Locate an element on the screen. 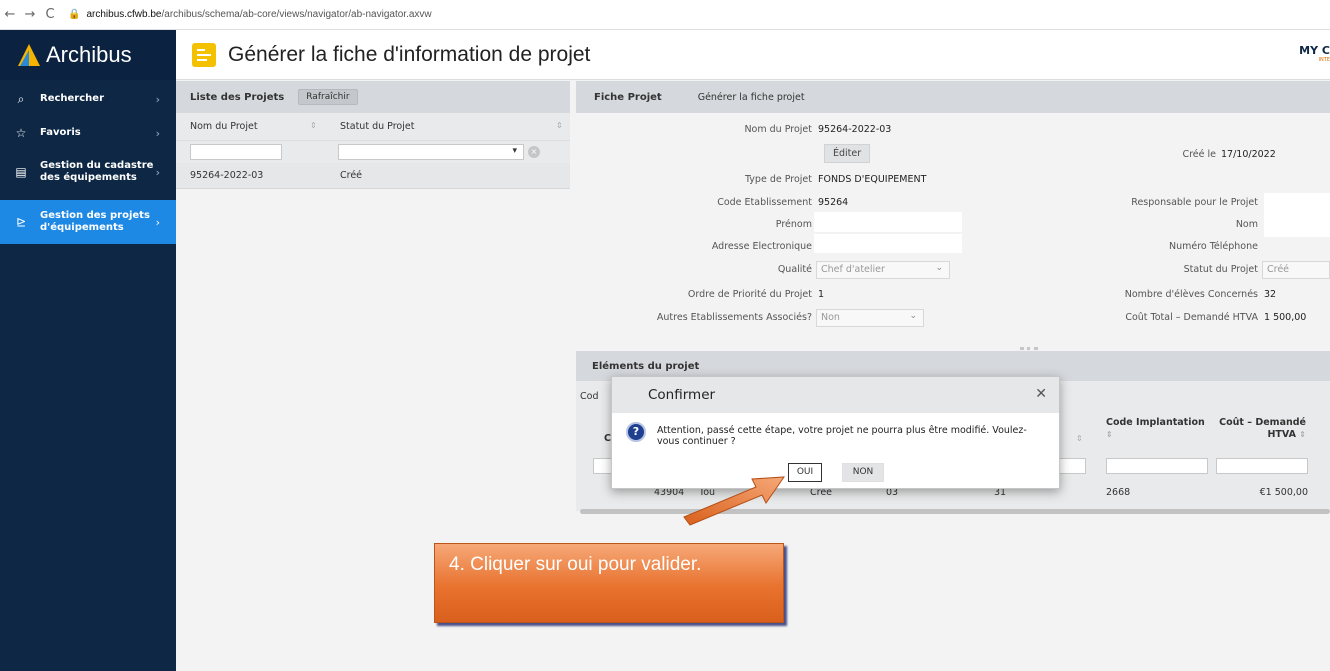 This screenshot has height=671, width=1330. qualite-select: Chef d'atelier ⌄ is located at coordinates (883, 270).